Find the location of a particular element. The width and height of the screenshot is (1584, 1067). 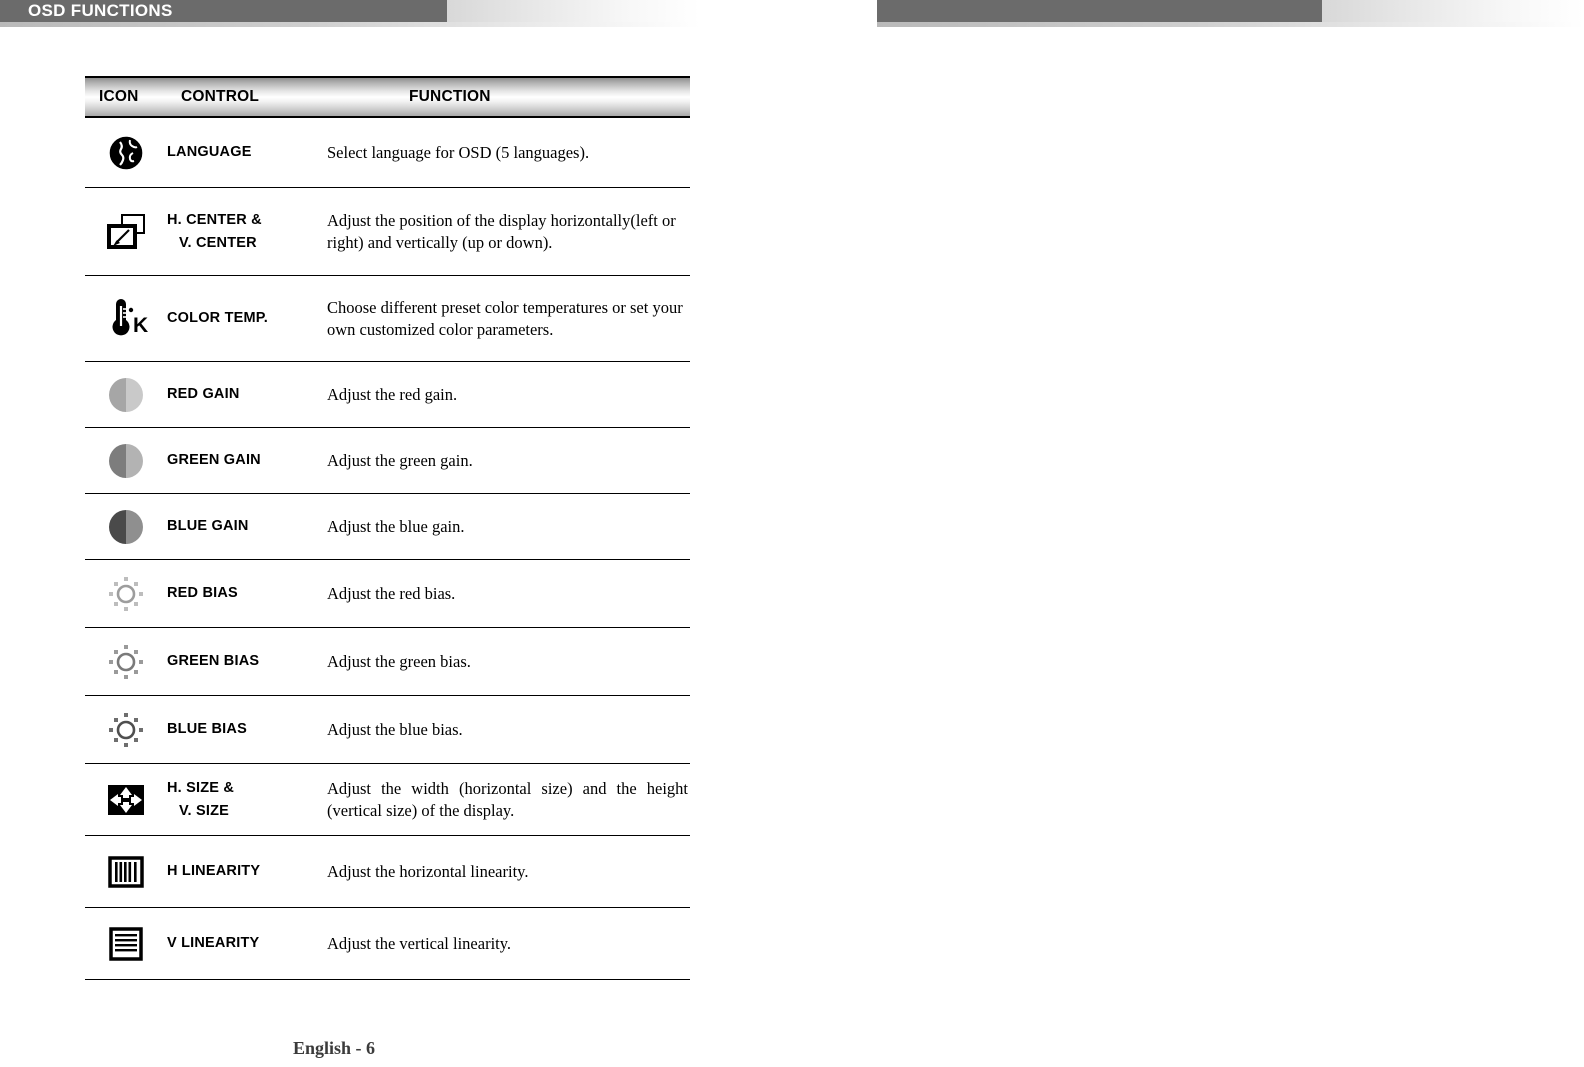

function-description: Adjust the red gain. is located at coordinates (392, 394).